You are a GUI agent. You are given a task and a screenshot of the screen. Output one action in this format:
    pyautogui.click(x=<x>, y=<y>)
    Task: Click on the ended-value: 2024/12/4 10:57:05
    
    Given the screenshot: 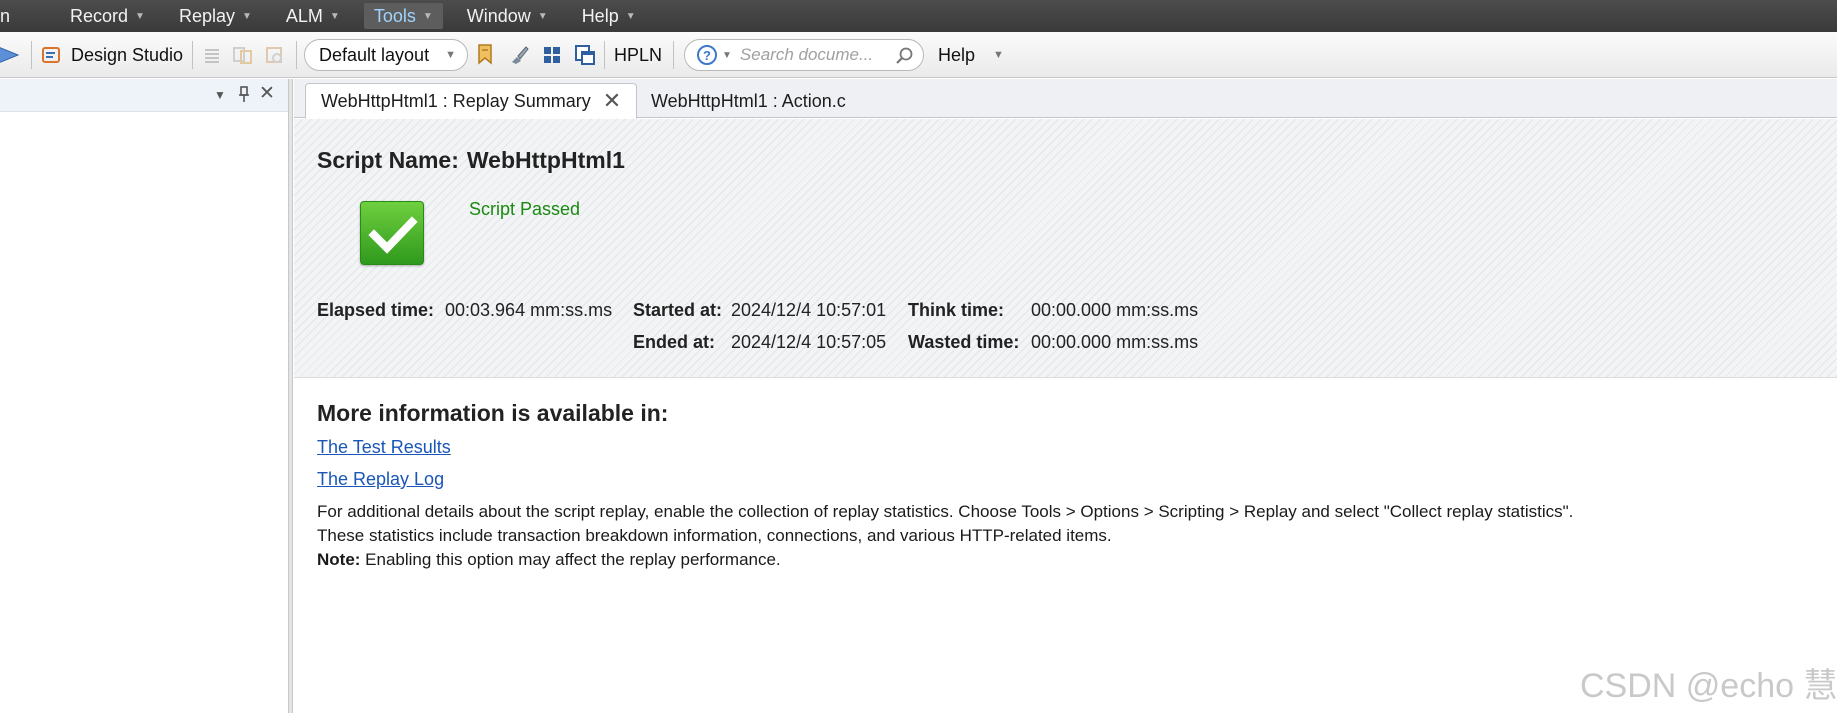 What is the action you would take?
    pyautogui.click(x=809, y=342)
    